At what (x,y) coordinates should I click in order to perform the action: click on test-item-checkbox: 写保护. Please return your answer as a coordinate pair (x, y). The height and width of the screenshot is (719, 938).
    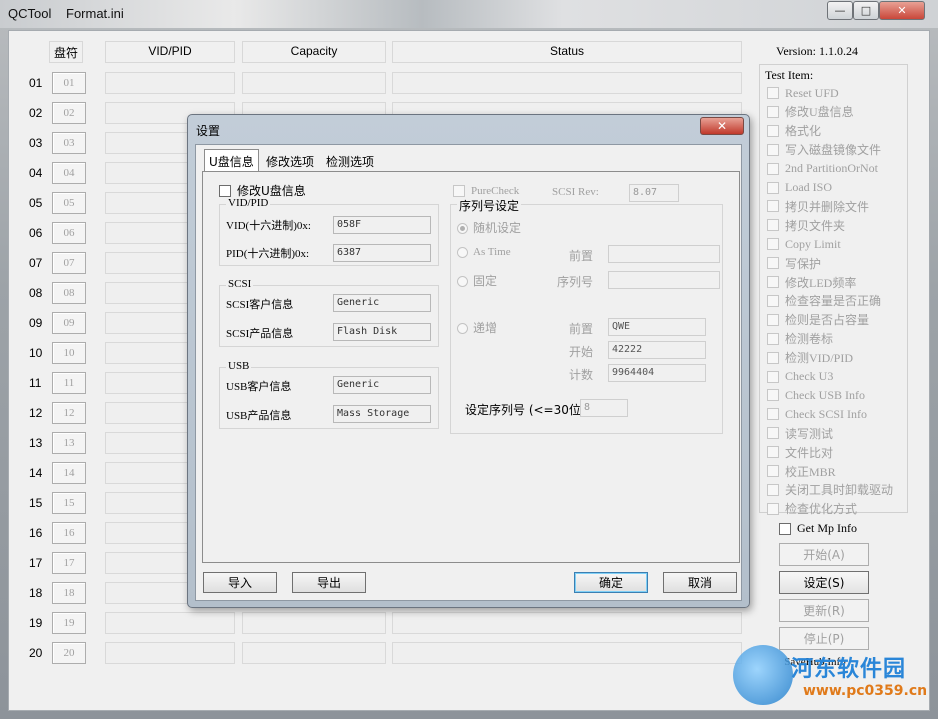
    Looking at the image, I should click on (794, 263).